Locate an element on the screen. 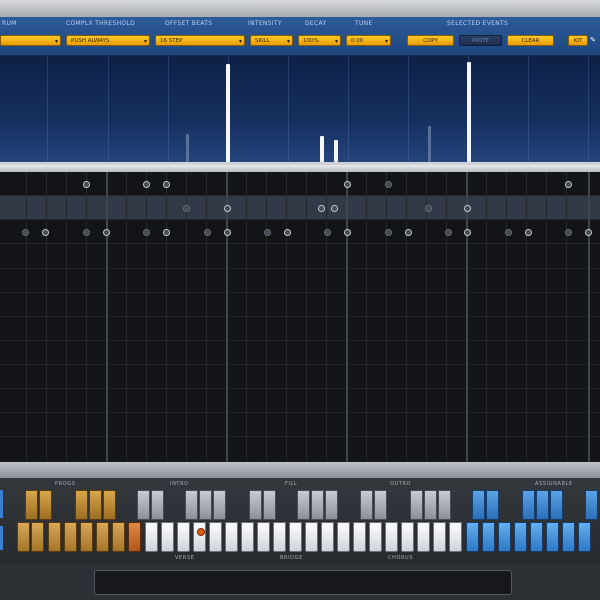 The height and width of the screenshot is (600, 600). paste-button: PASTE is located at coordinates (480, 40).